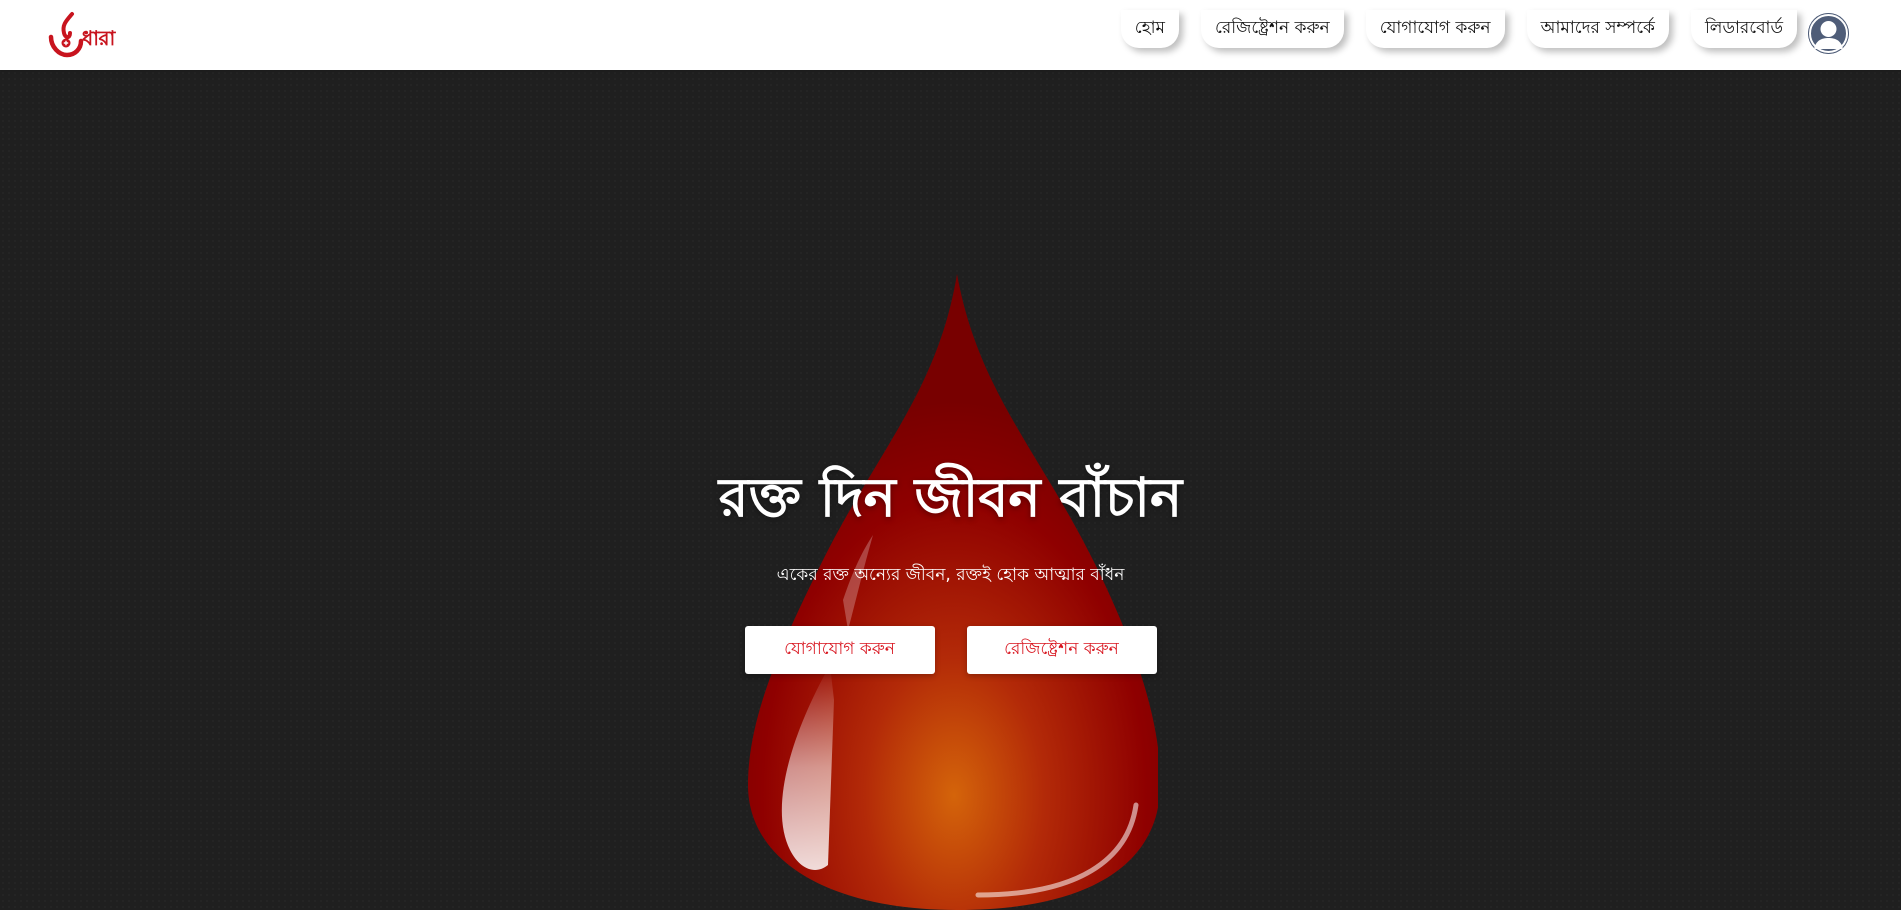 Image resolution: width=1901 pixels, height=910 pixels. What do you see at coordinates (950, 497) in the screenshot?
I see `hero-title: রক্ত দিন জীবন বাঁচান` at bounding box center [950, 497].